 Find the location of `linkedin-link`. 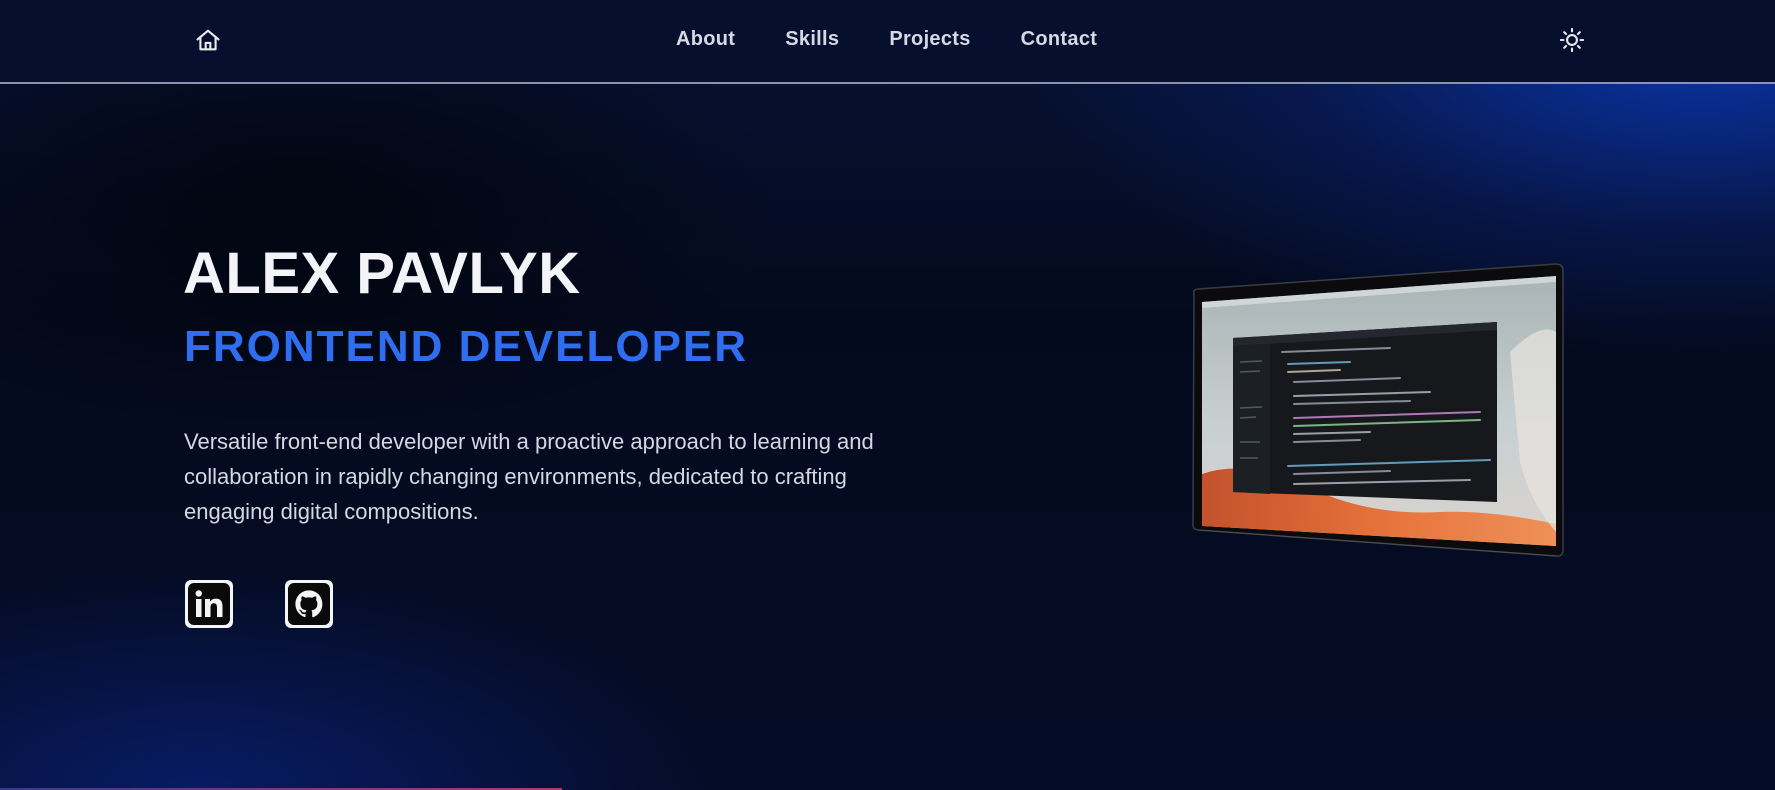

linkedin-link is located at coordinates (209, 604).